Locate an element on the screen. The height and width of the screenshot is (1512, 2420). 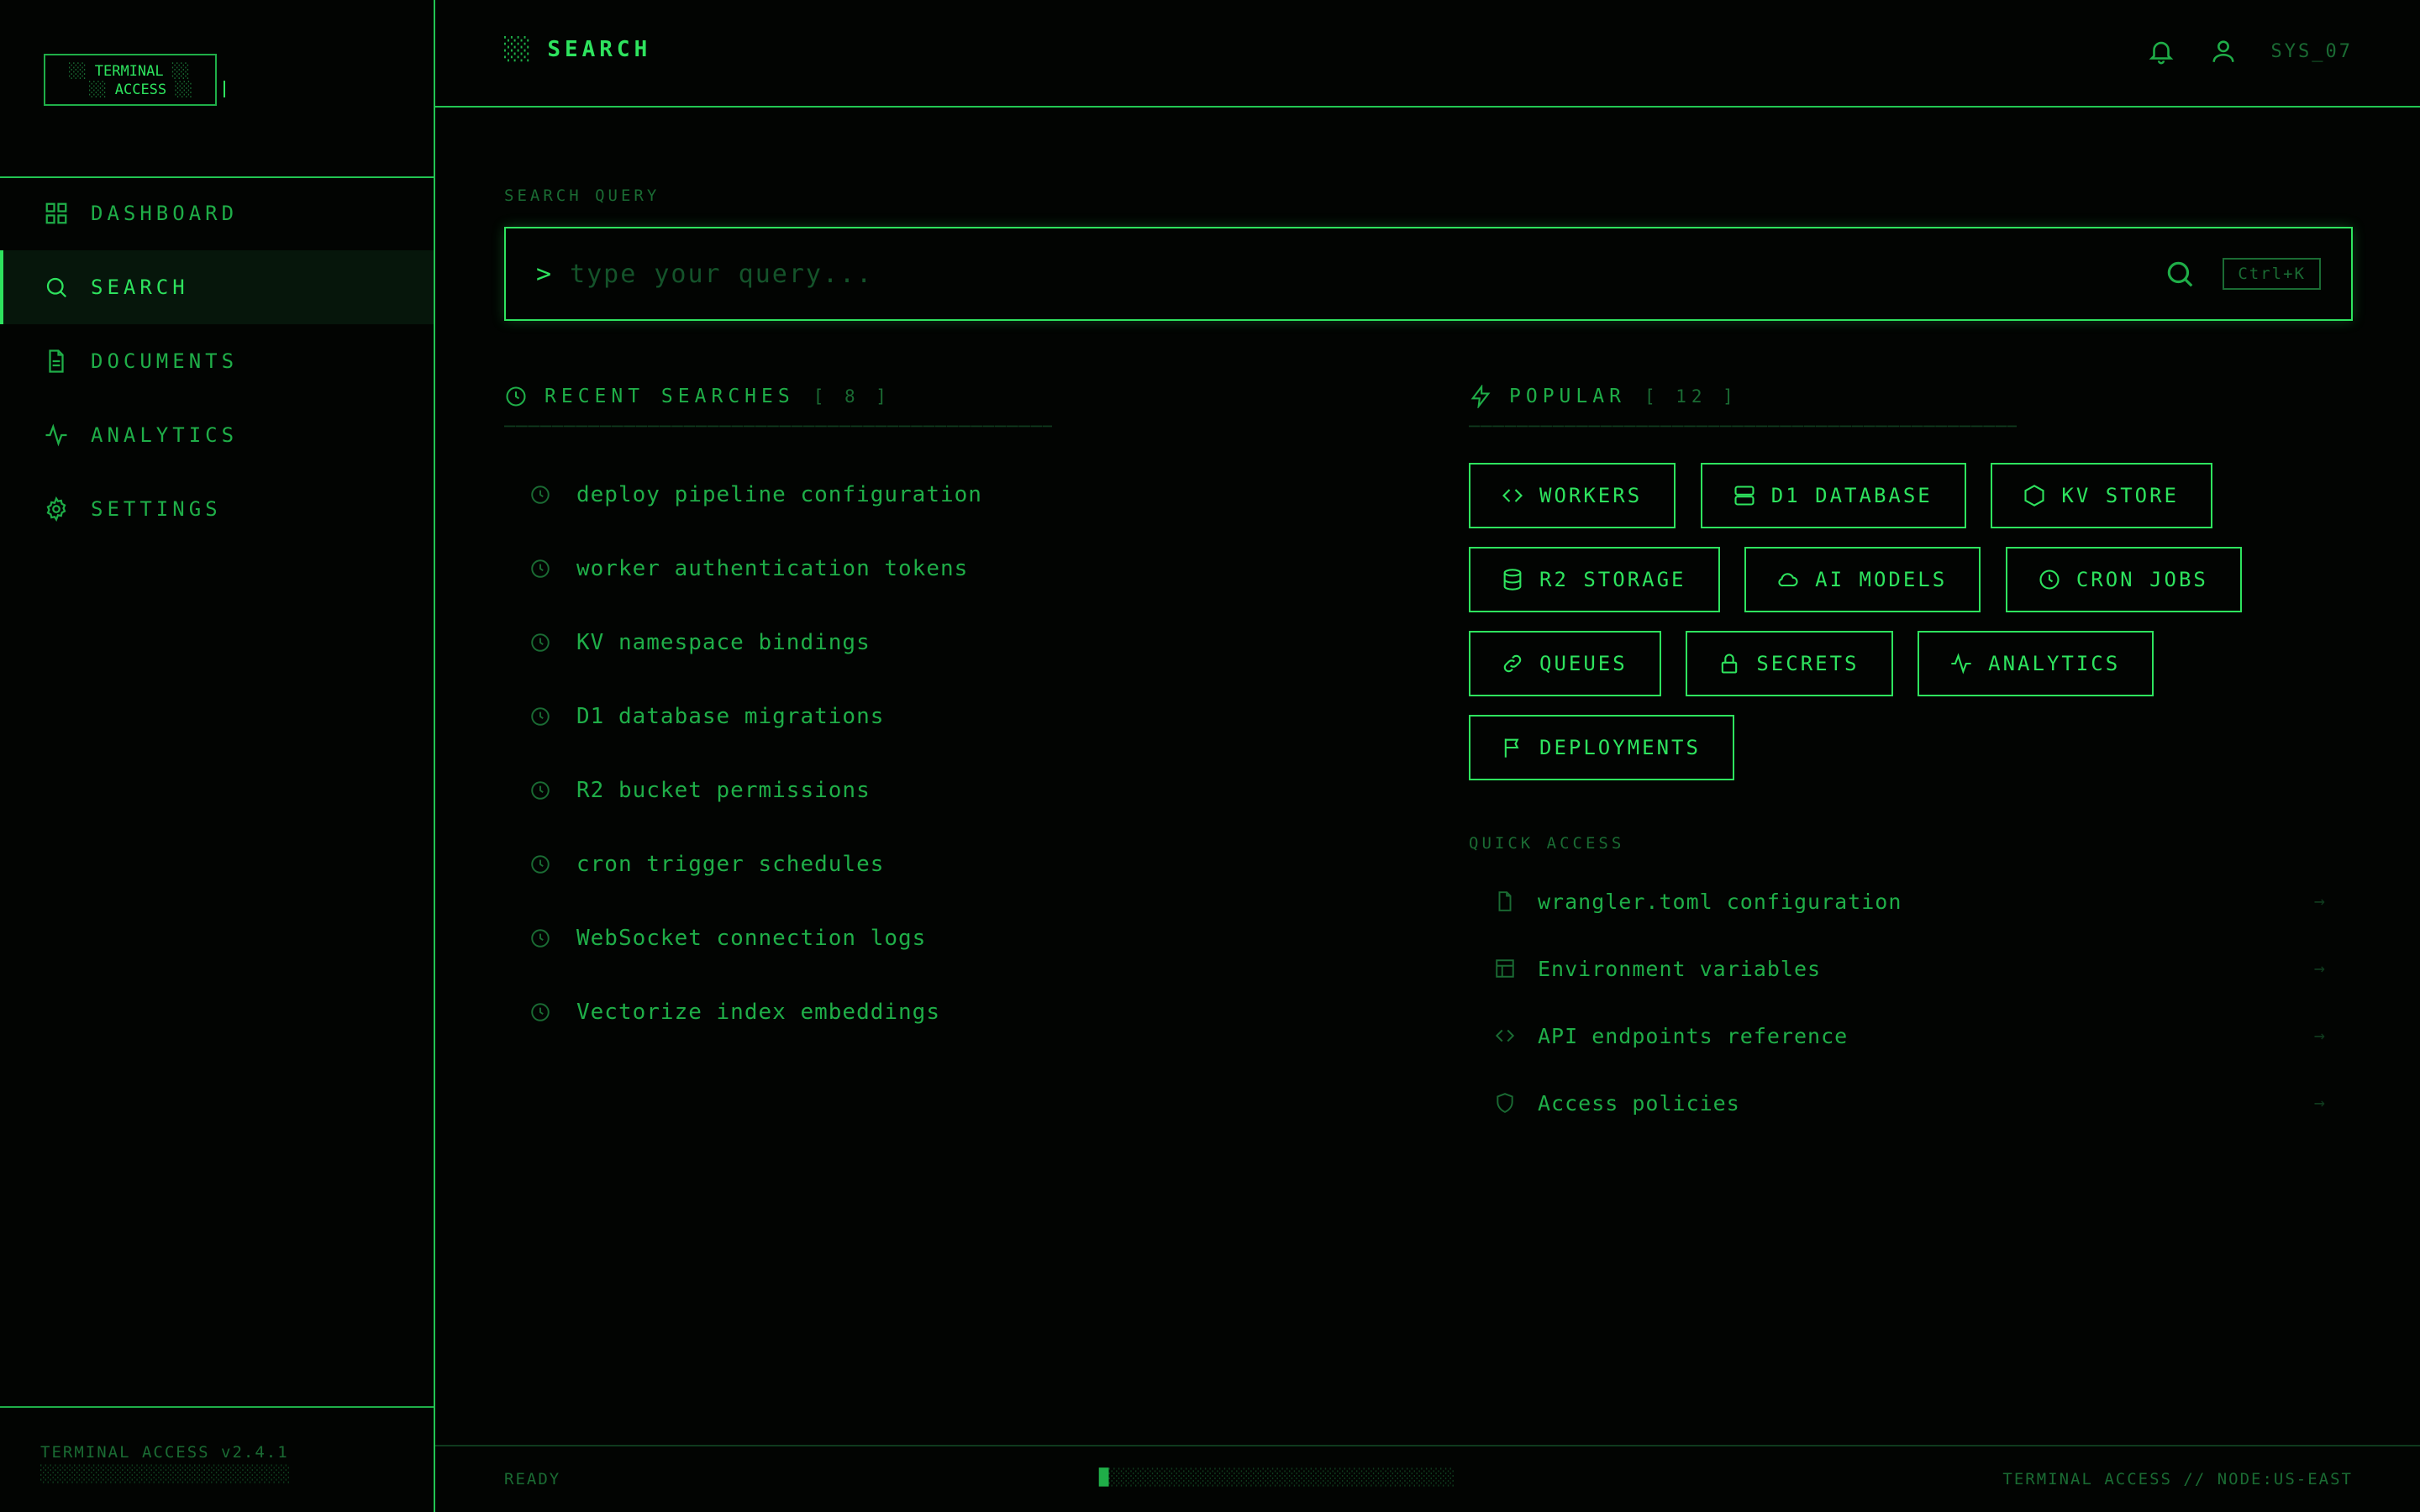
logo: ░░ TERMINAL ░░ ░░ ACCESS ░░ is located at coordinates (134, 80).